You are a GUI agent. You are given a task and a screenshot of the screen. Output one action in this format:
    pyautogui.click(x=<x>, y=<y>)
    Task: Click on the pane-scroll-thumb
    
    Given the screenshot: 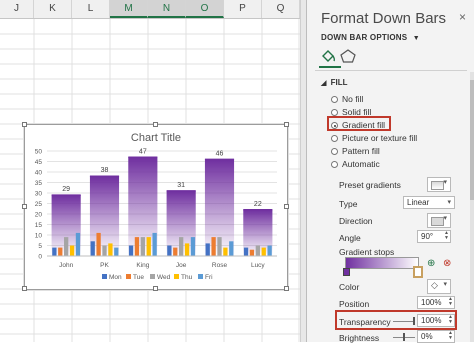 What is the action you would take?
    pyautogui.click(x=472, y=140)
    